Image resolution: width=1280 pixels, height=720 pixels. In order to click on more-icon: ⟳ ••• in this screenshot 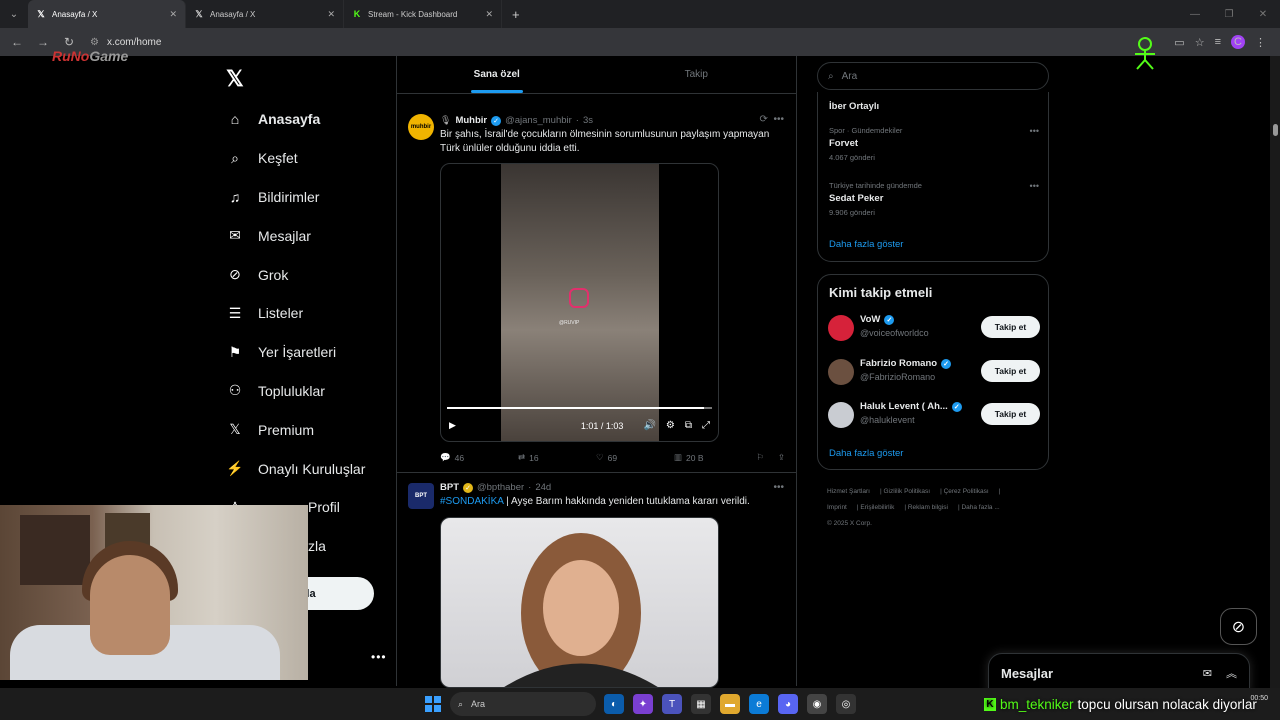, I will do `click(772, 119)`.